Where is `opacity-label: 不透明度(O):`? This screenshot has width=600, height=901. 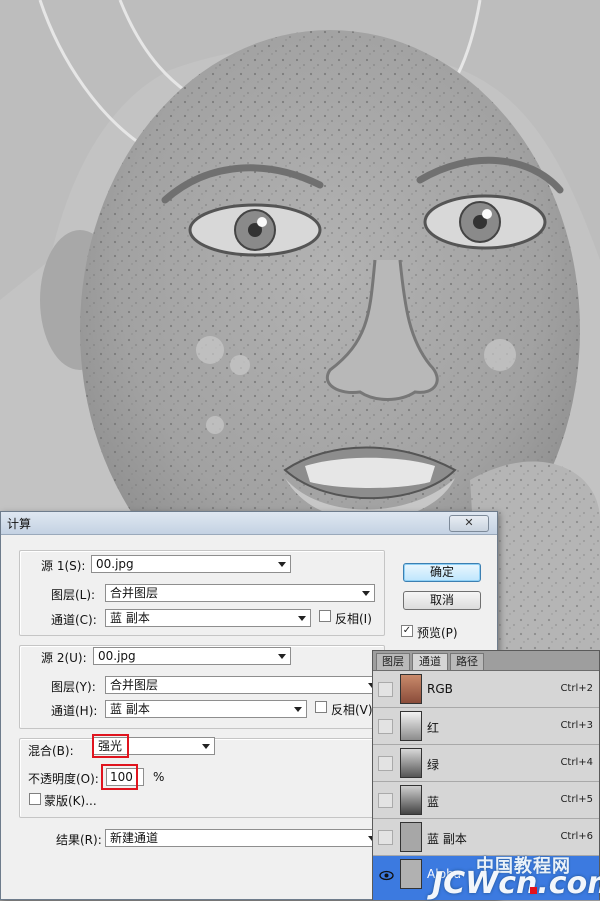
opacity-label: 不透明度(O): is located at coordinates (63, 779).